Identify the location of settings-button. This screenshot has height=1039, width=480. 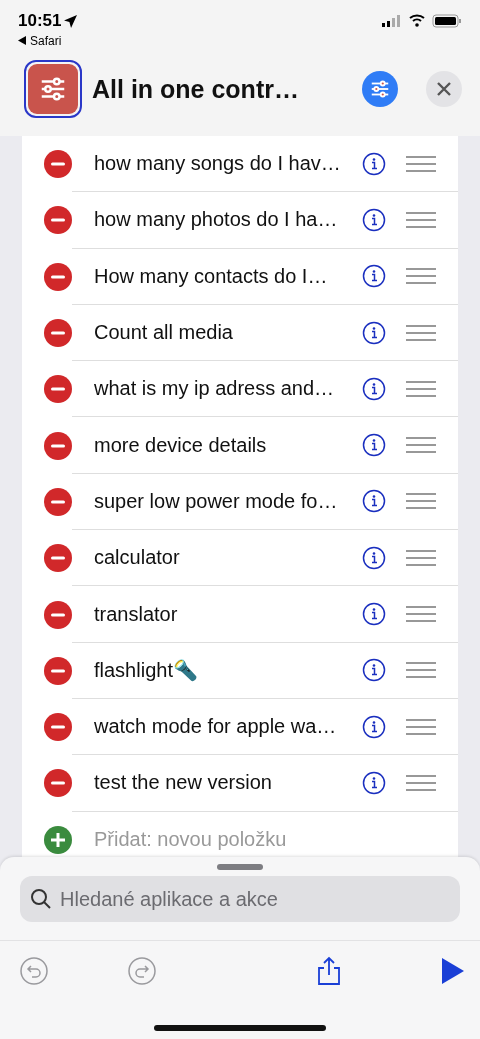
(380, 89).